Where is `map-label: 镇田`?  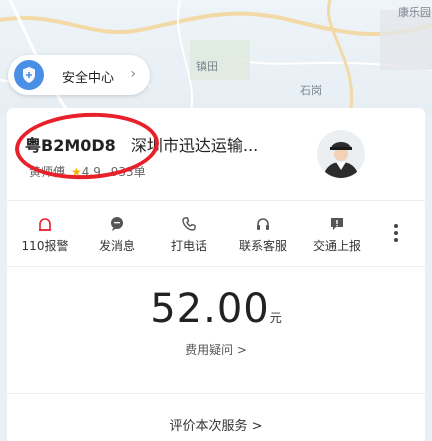
map-label: 镇田 is located at coordinates (207, 66).